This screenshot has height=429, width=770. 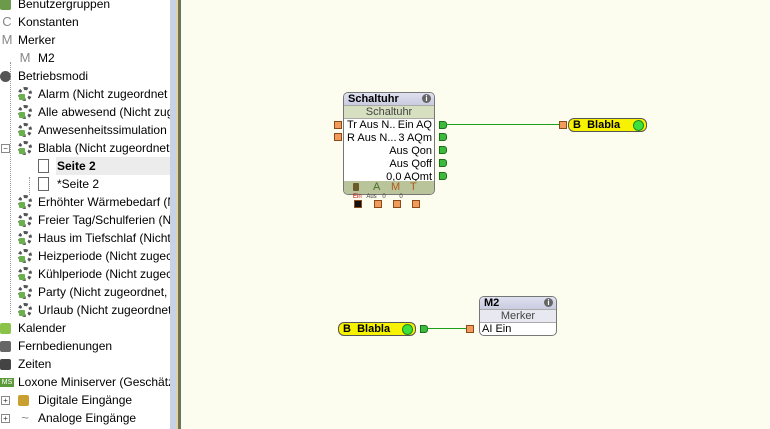 What do you see at coordinates (424, 329) in the screenshot?
I see `output-pin` at bounding box center [424, 329].